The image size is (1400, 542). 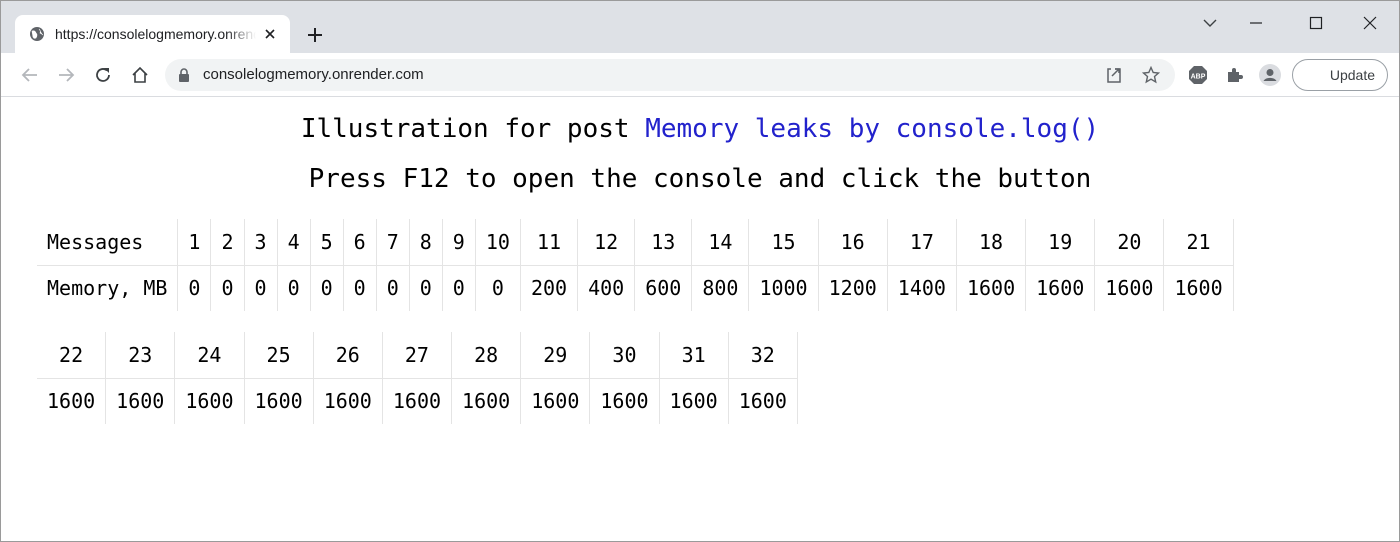 I want to click on back-arrow-icon, so click(x=30, y=75).